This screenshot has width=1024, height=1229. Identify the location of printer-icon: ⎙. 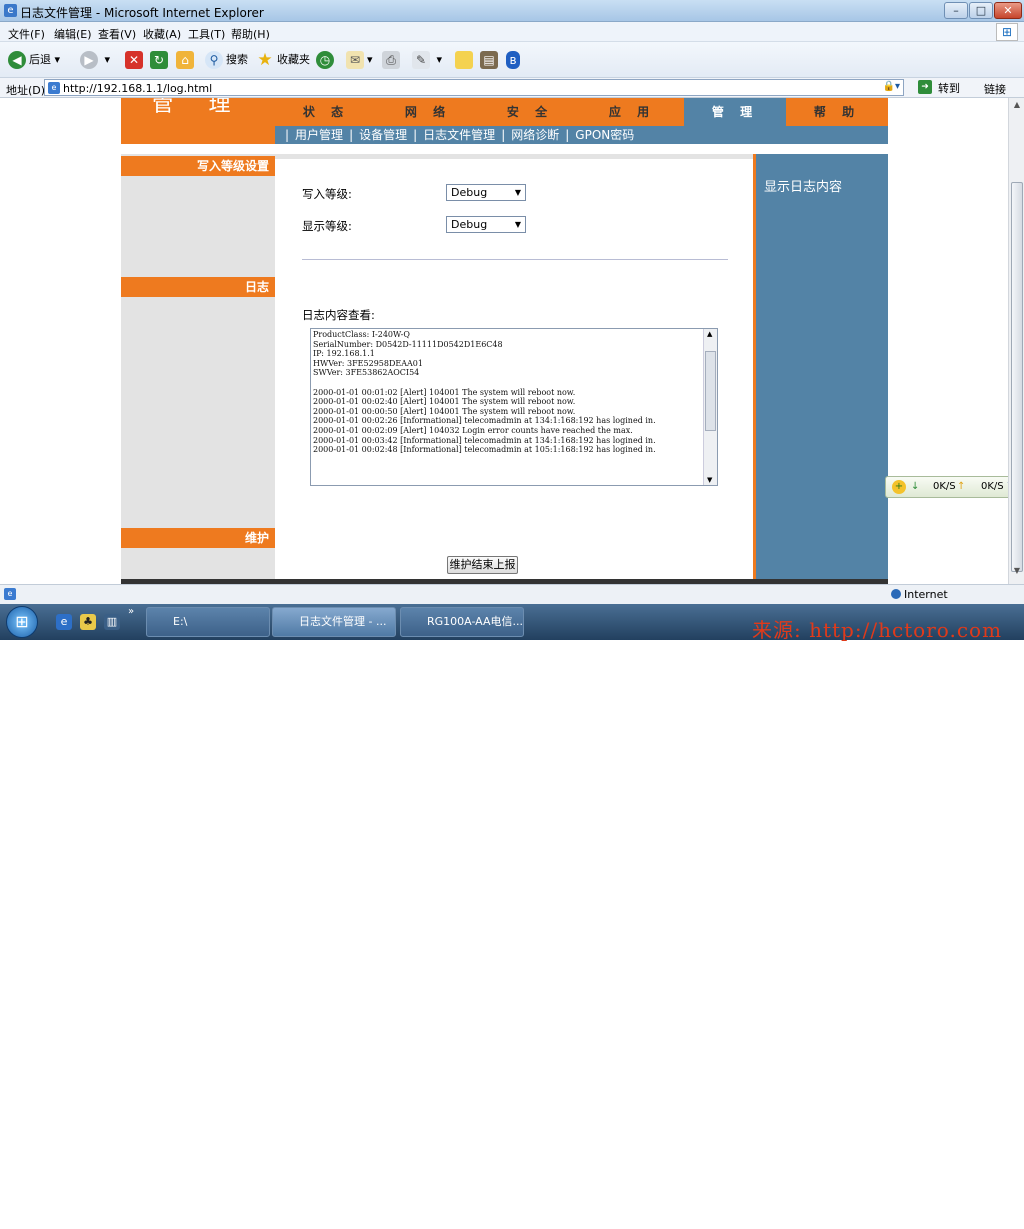
(391, 60).